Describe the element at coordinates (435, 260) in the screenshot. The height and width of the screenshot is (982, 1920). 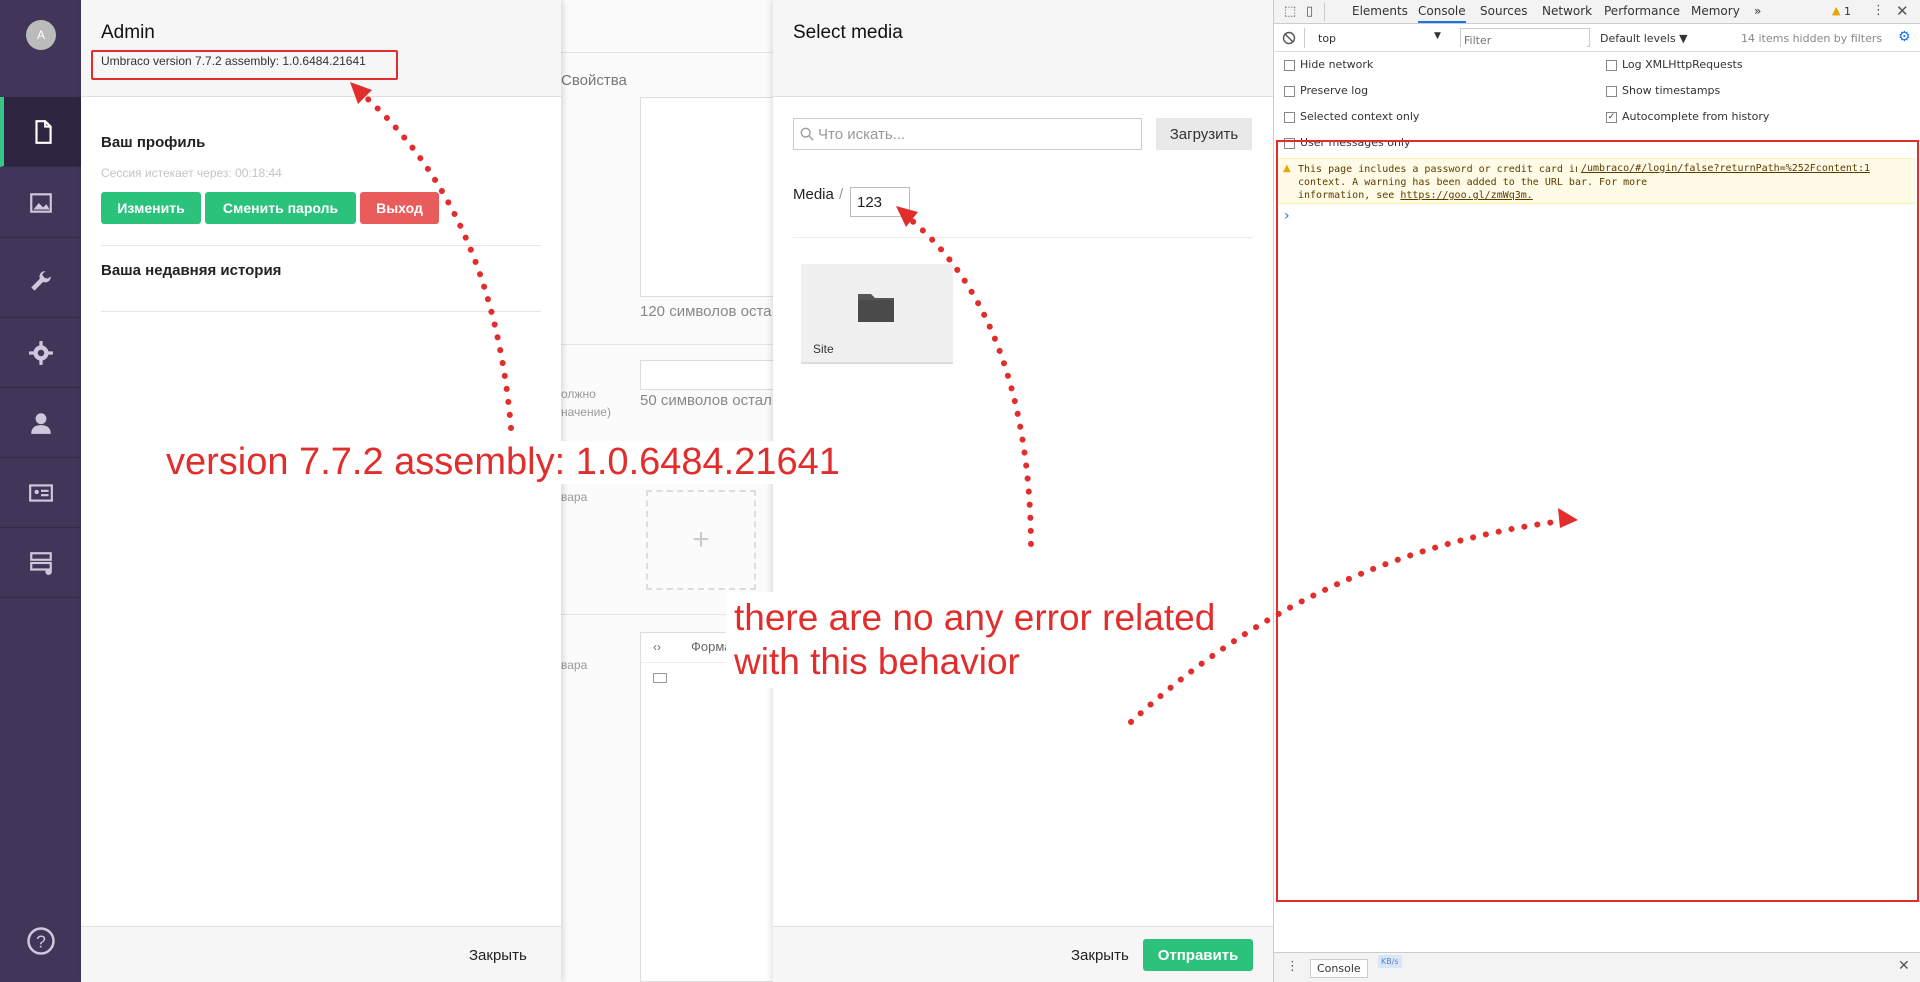
I see `arrow-to-version` at that location.